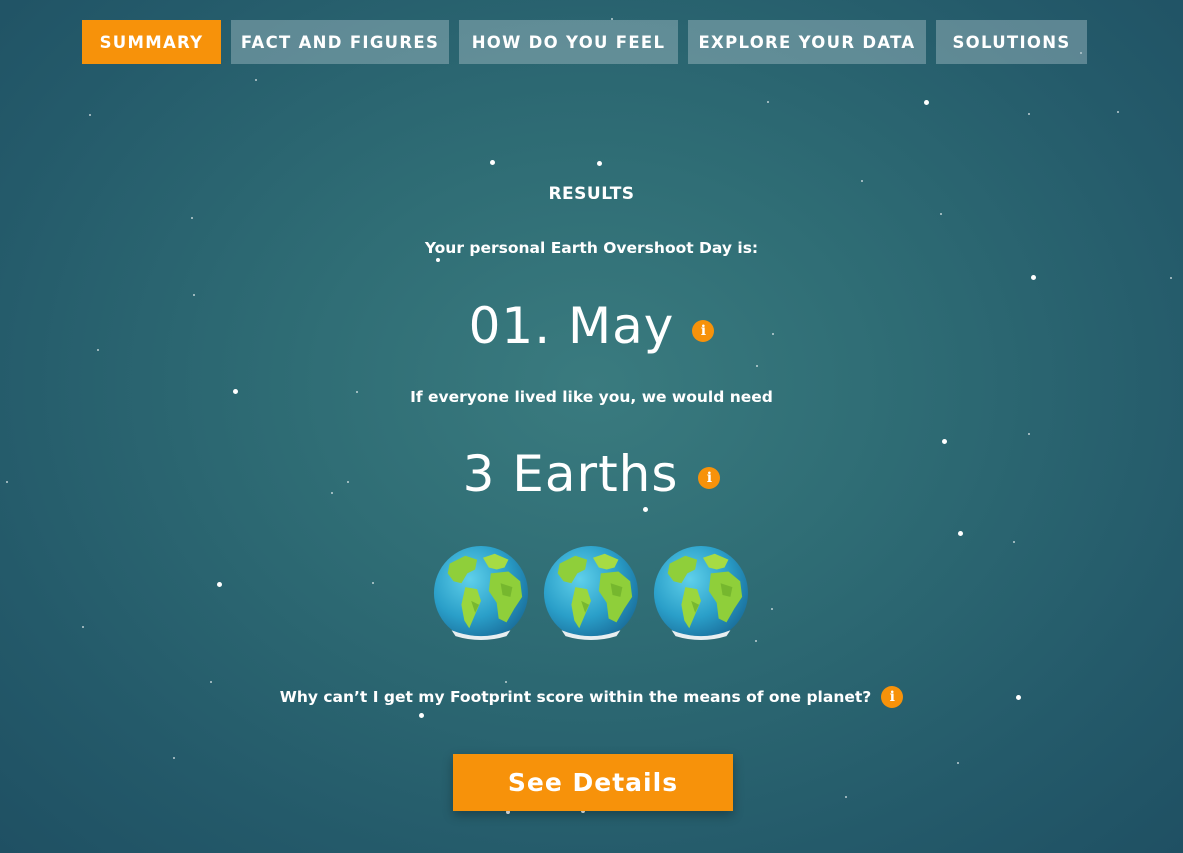 This screenshot has width=1183, height=853. I want to click on footprint-question-info-icon: i, so click(892, 697).